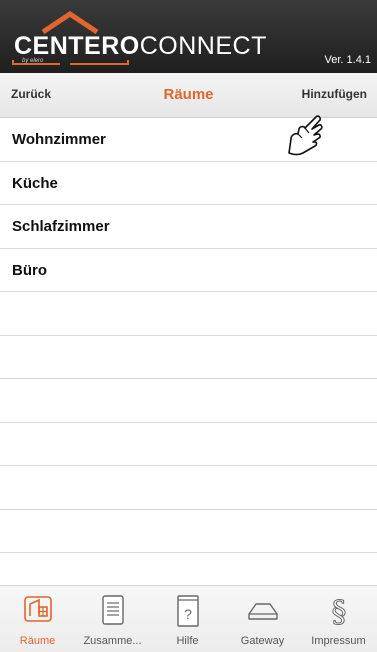 This screenshot has height=652, width=377. Describe the element at coordinates (188, 227) in the screenshot. I see `room-row-schlafzimmer: Schlafzimmer` at that location.